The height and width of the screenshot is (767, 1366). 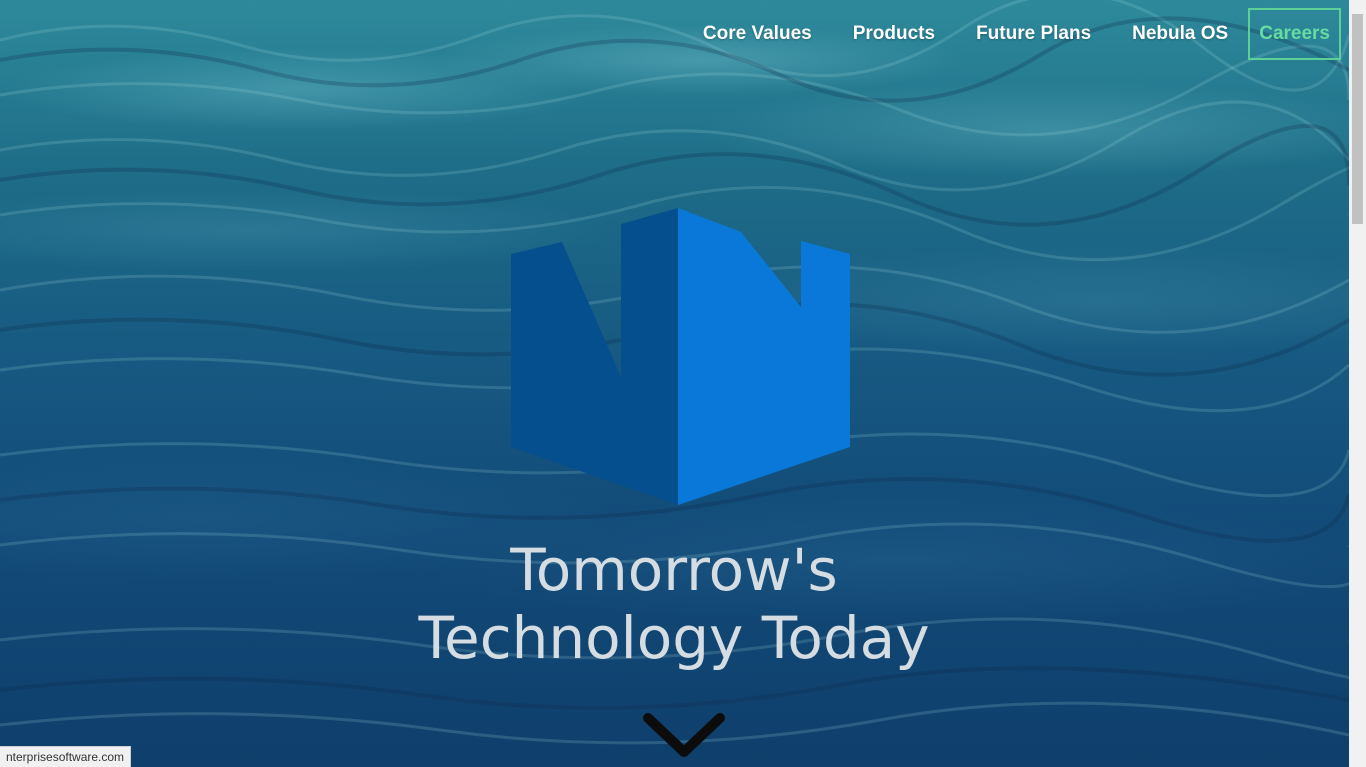 What do you see at coordinates (1357, 119) in the screenshot?
I see `scrollbar-thumb` at bounding box center [1357, 119].